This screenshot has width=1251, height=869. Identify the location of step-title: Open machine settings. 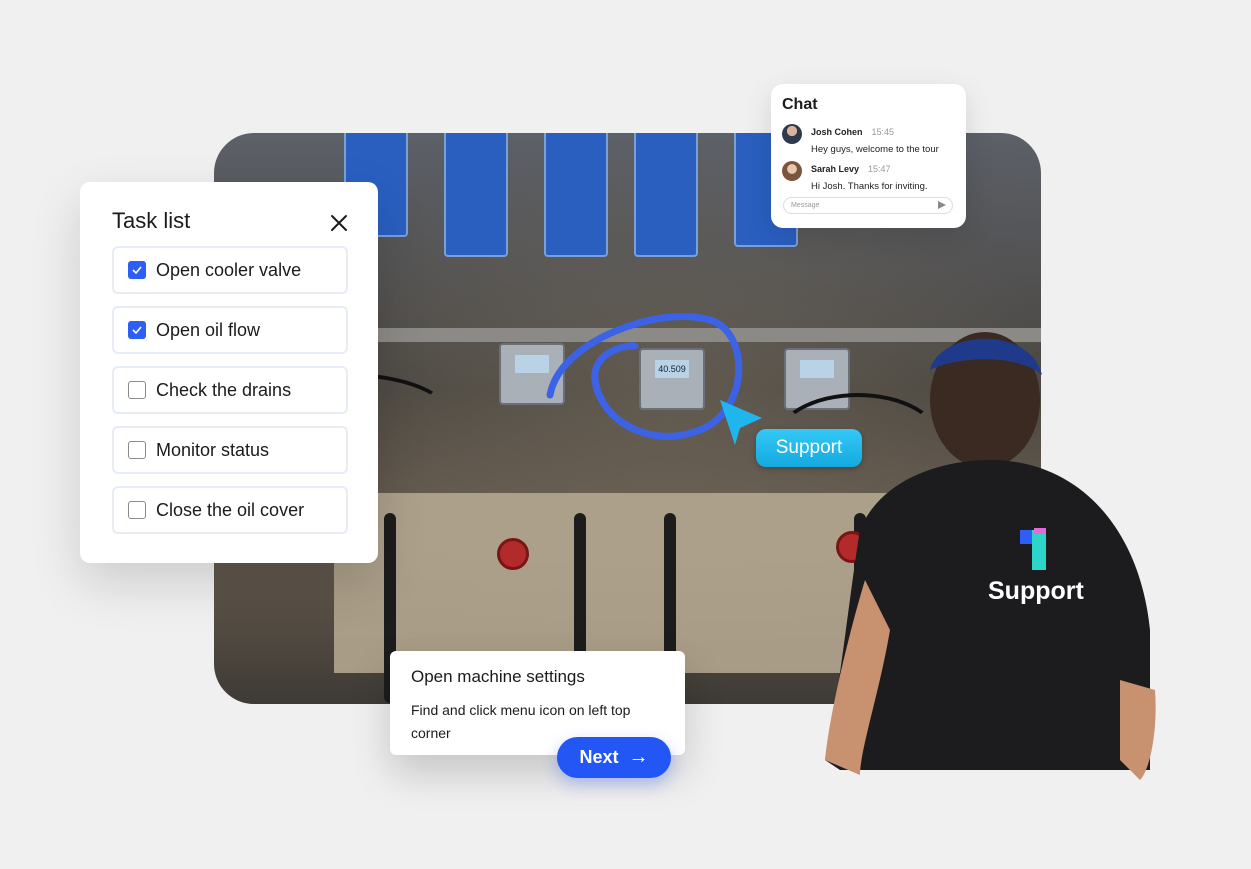
(498, 676).